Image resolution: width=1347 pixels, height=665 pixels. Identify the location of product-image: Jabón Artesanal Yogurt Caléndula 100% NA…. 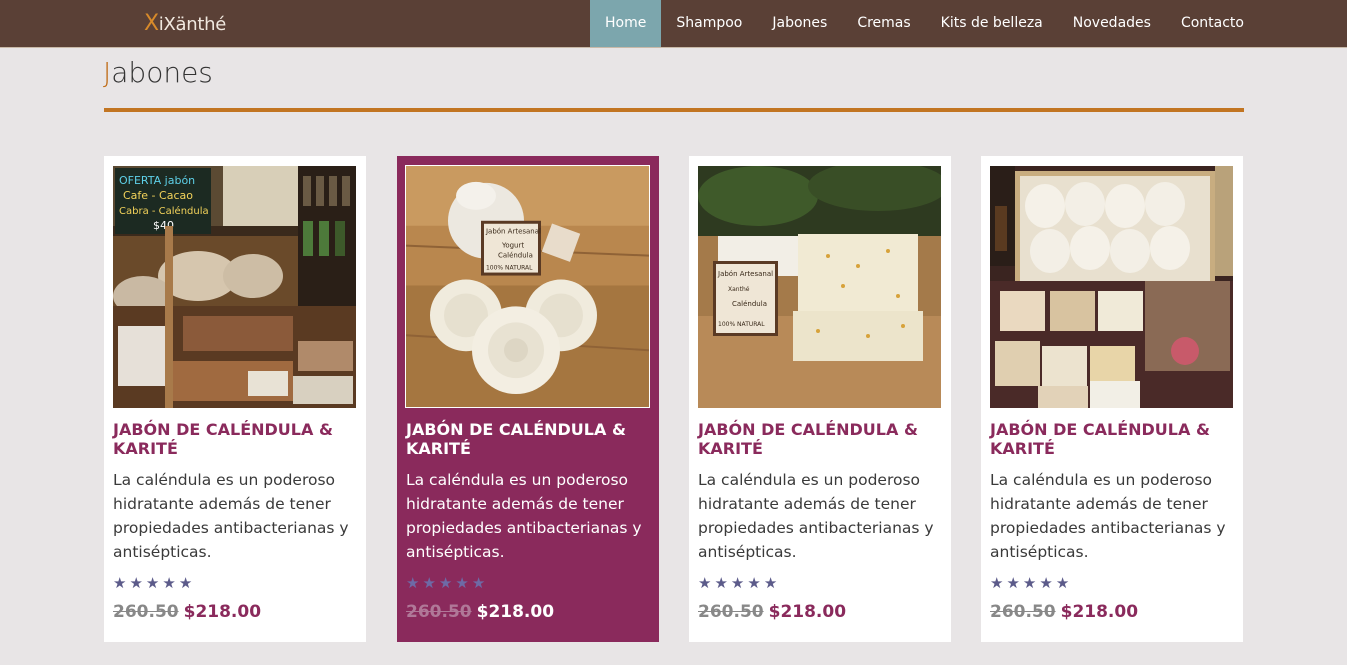
(527, 286).